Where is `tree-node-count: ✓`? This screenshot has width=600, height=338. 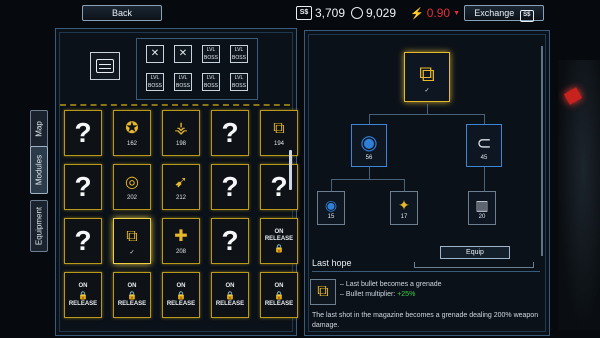
tree-node-count: ✓ is located at coordinates (427, 90).